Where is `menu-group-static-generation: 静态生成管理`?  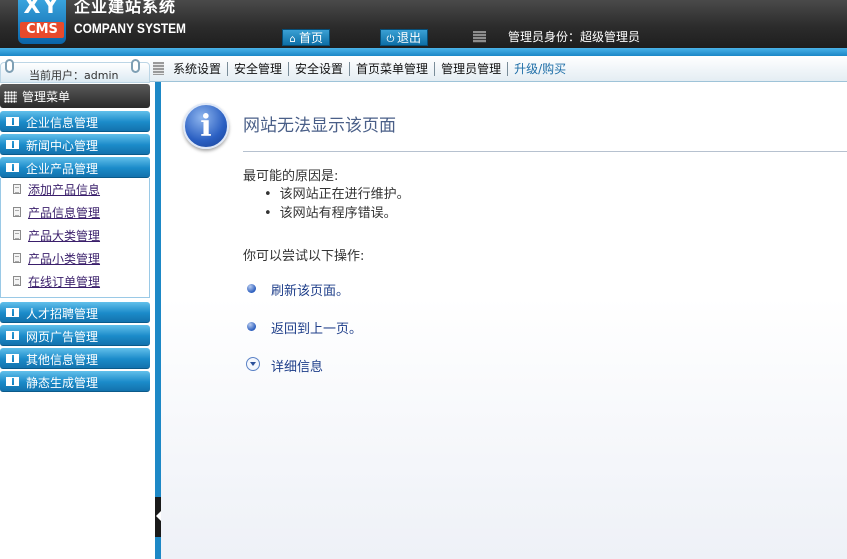 menu-group-static-generation: 静态生成管理 is located at coordinates (75, 381).